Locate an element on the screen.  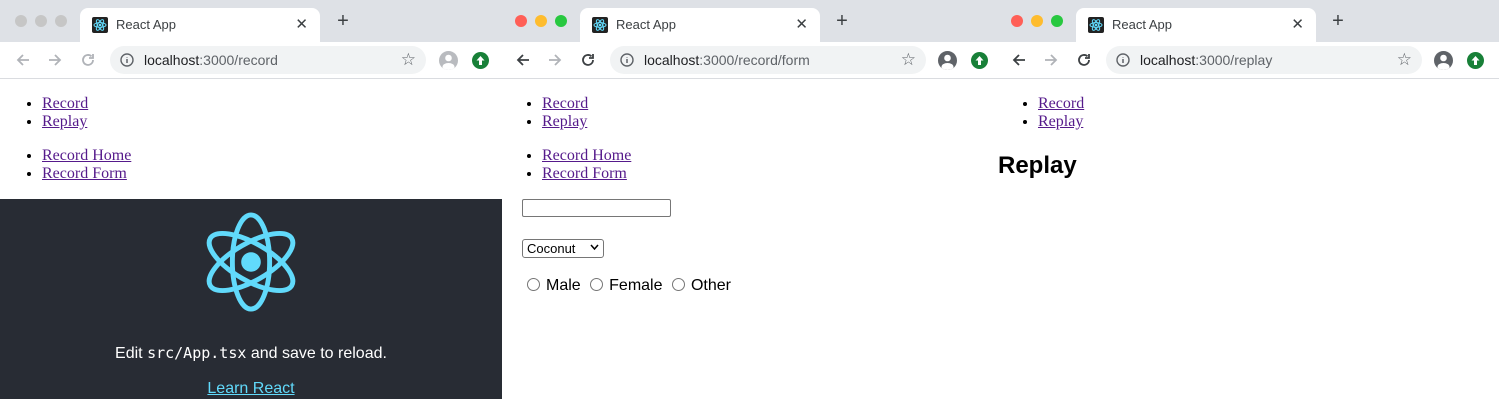
toolbar: localhost:3000/replay ☆ is located at coordinates (1248, 60).